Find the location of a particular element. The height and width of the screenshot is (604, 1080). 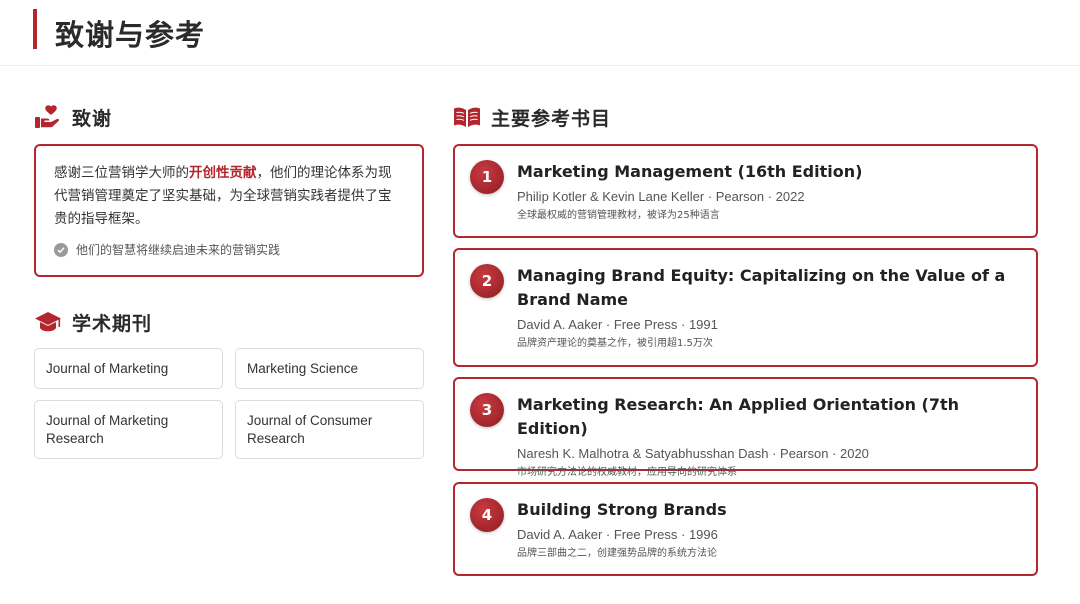

acknowledgement-heading-text: 致谢 is located at coordinates (92, 118).